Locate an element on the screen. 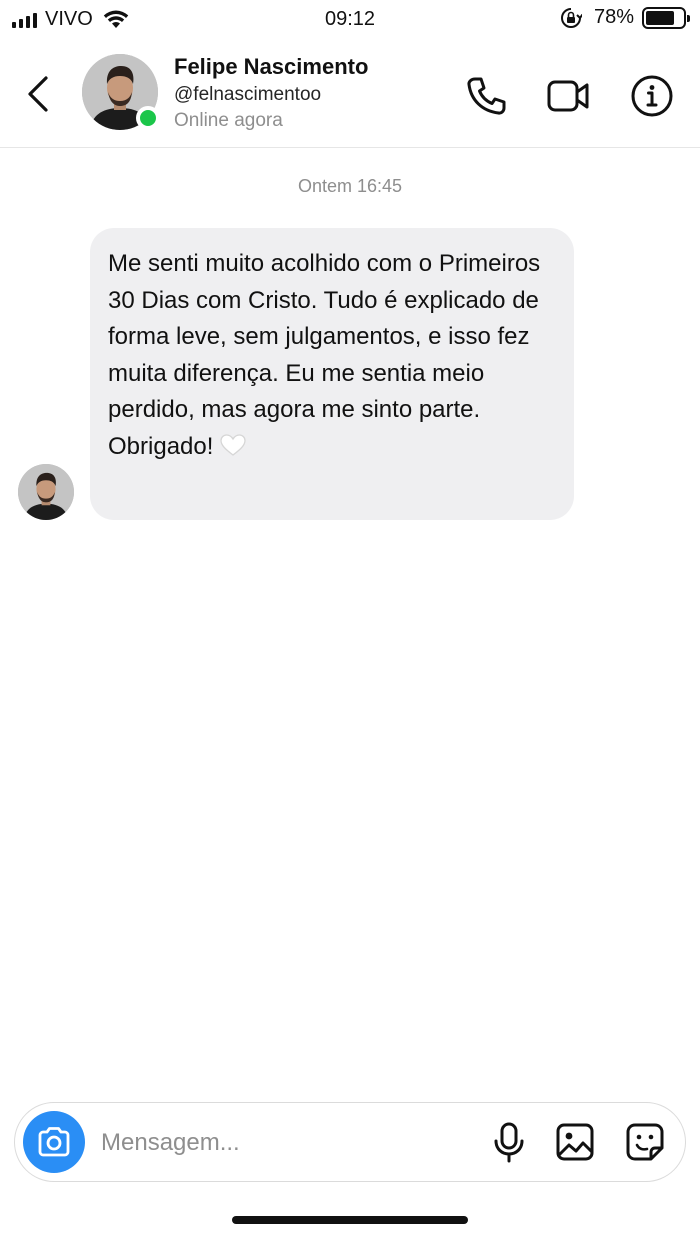 The height and width of the screenshot is (1243, 700). status-bar: VIVO 09:12 78% is located at coordinates (350, 20).